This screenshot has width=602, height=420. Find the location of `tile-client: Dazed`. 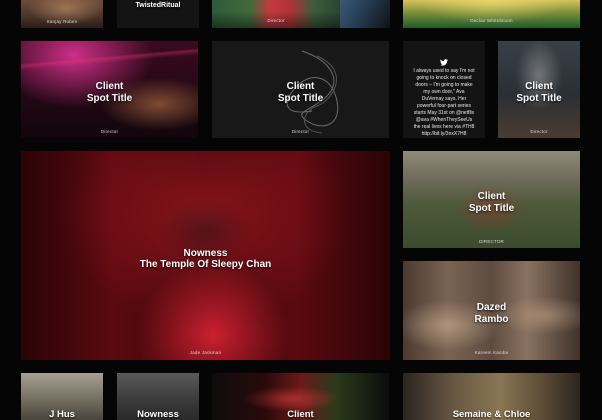

tile-client: Dazed is located at coordinates (491, 307).